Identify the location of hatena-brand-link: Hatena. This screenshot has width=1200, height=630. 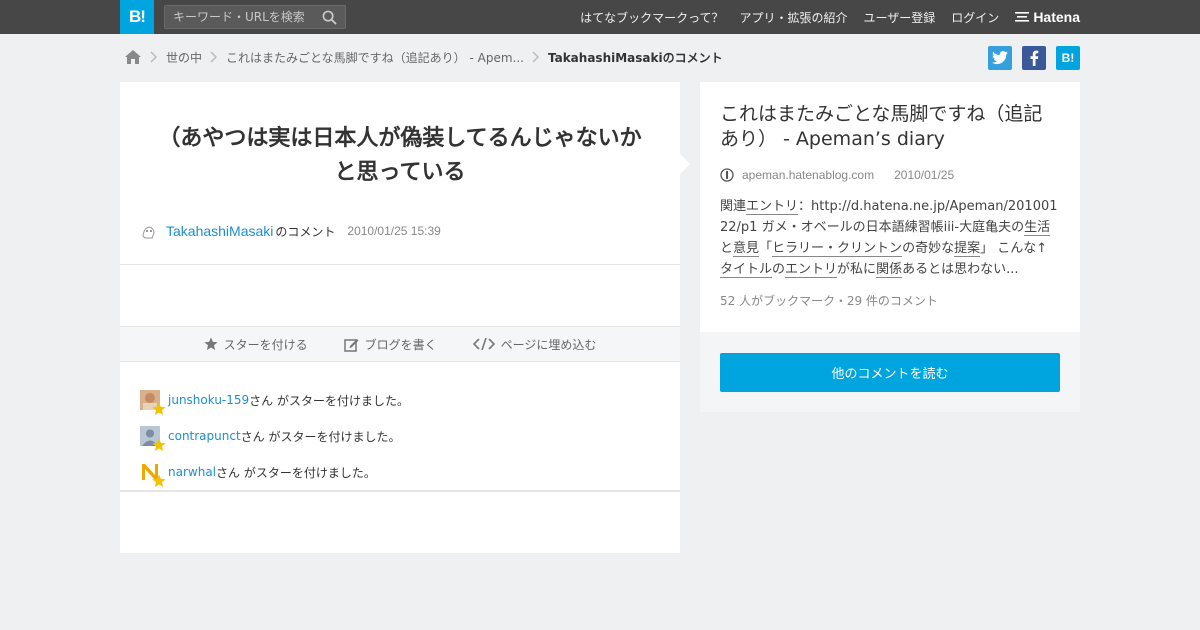
(1047, 17).